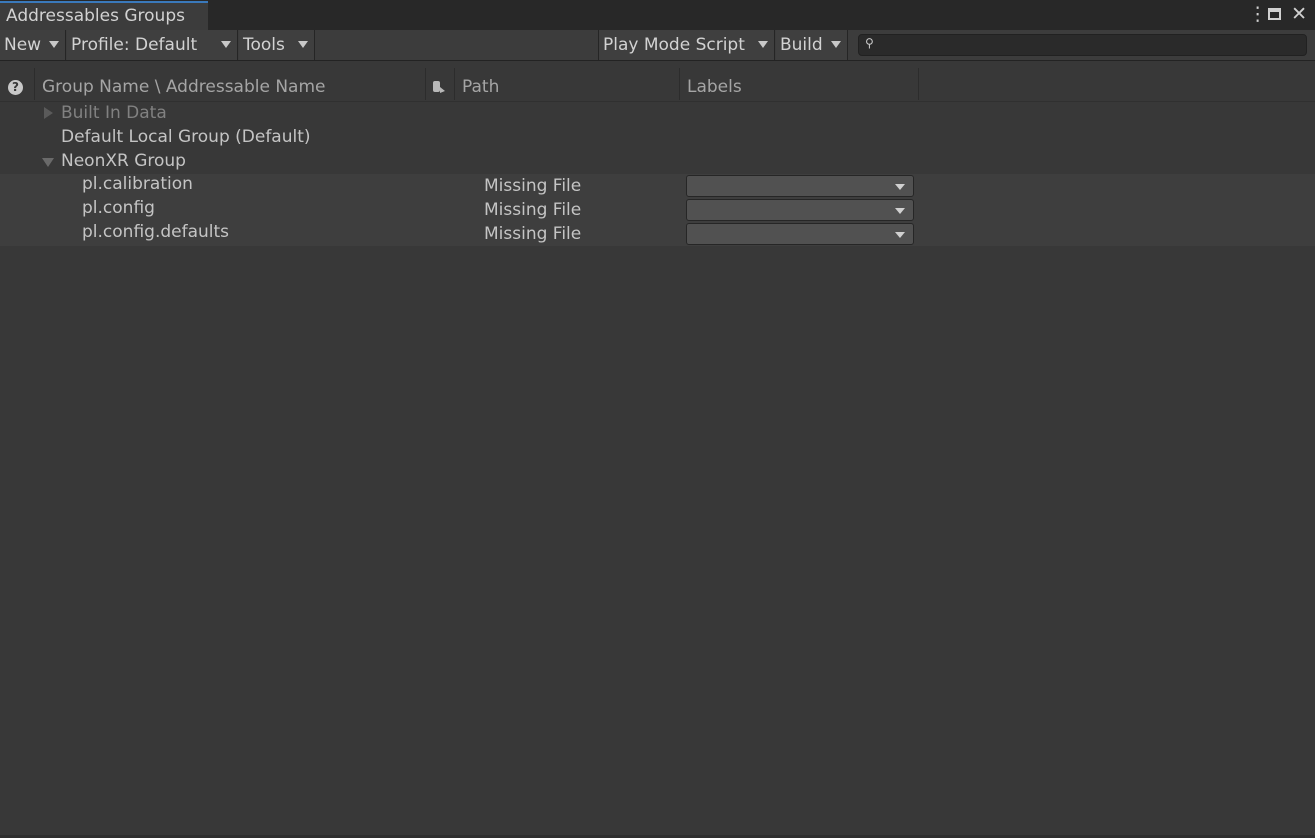  Describe the element at coordinates (657, 186) in the screenshot. I see `table-row: pl.calibration Missing File` at that location.